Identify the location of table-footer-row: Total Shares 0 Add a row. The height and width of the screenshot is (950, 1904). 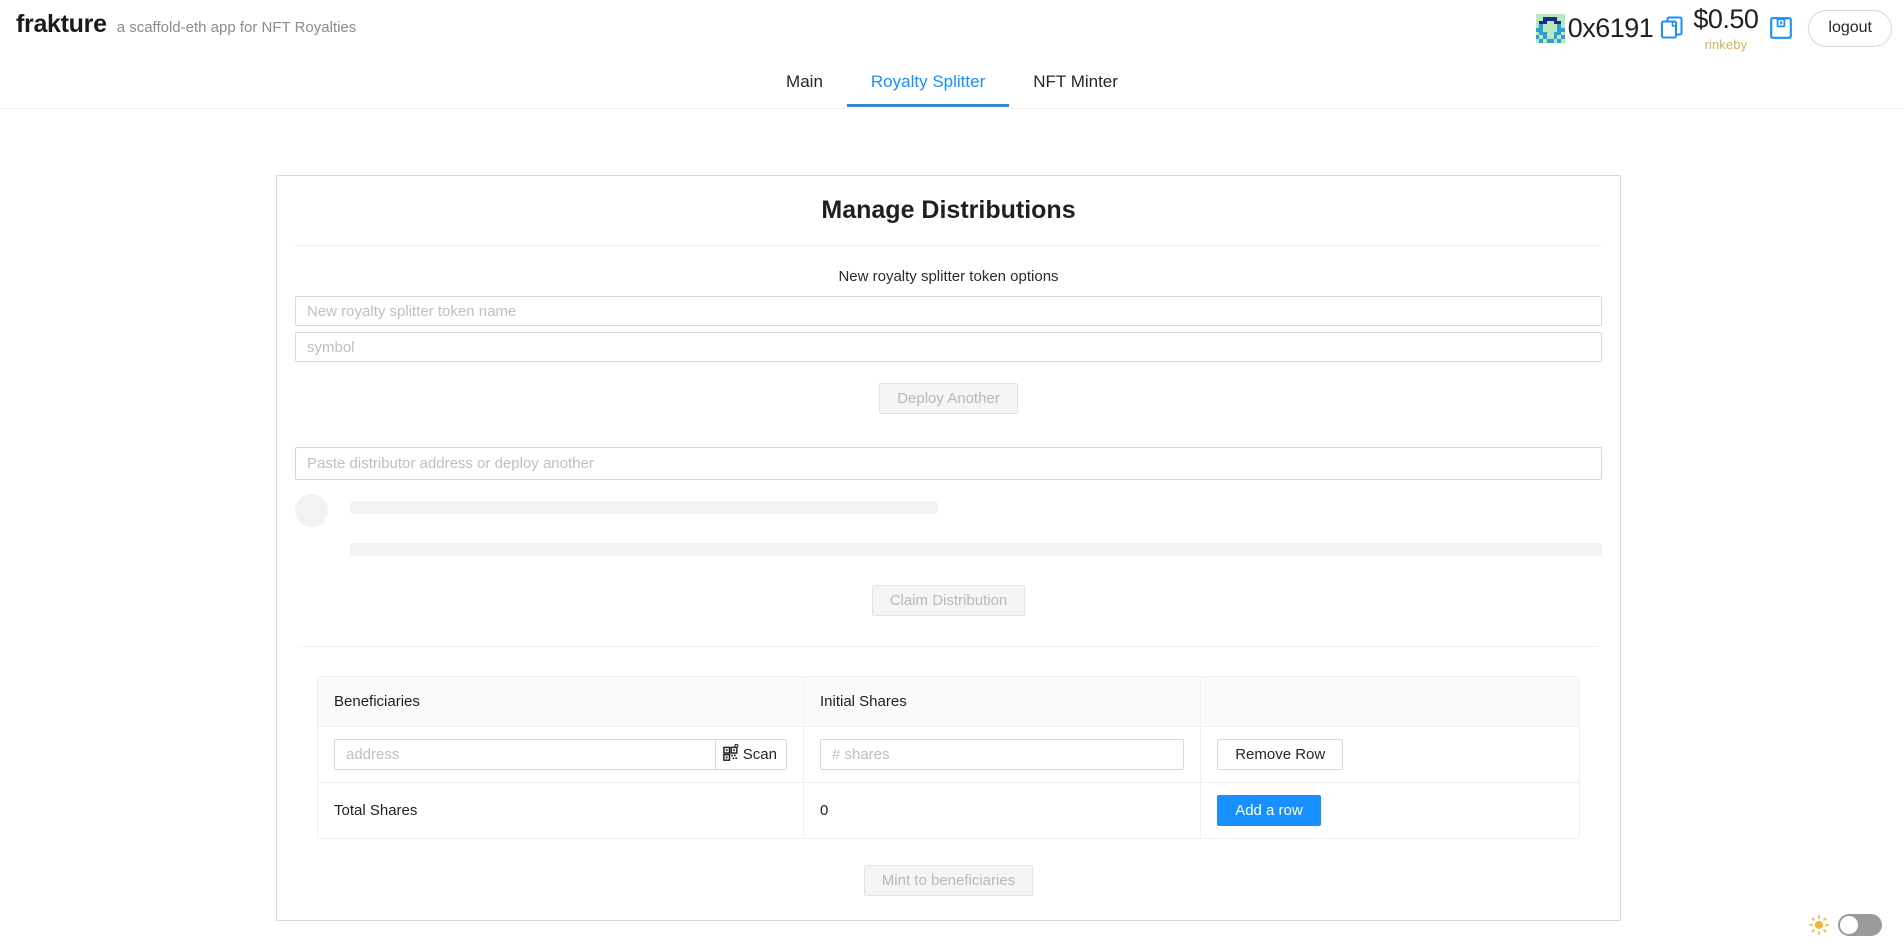
(948, 810).